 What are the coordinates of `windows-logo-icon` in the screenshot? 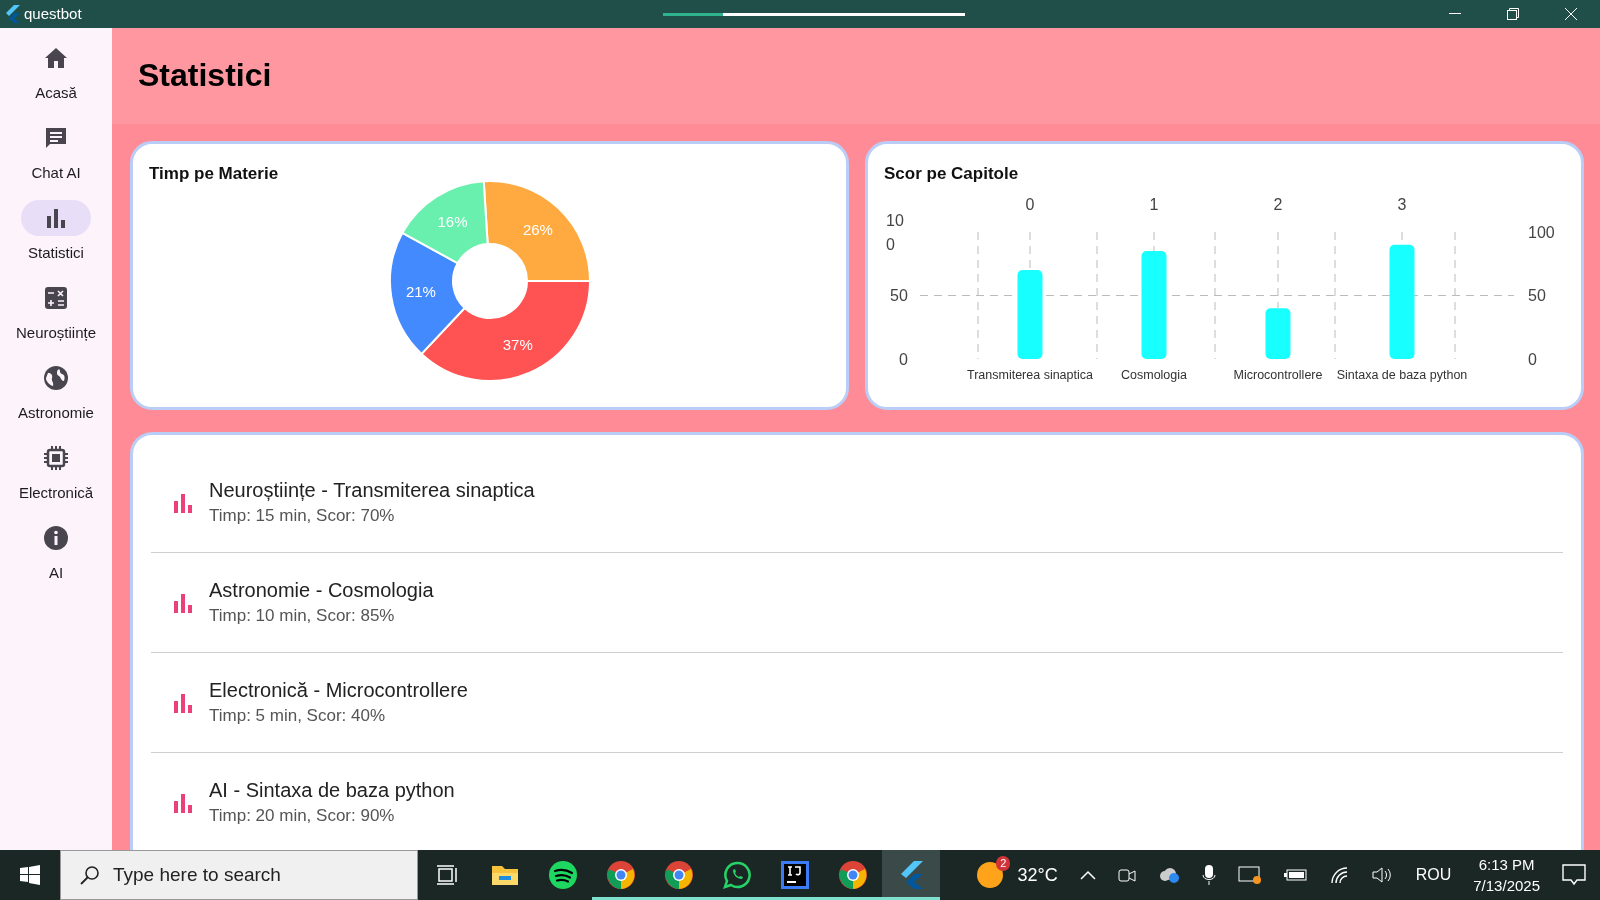 It's located at (30, 875).